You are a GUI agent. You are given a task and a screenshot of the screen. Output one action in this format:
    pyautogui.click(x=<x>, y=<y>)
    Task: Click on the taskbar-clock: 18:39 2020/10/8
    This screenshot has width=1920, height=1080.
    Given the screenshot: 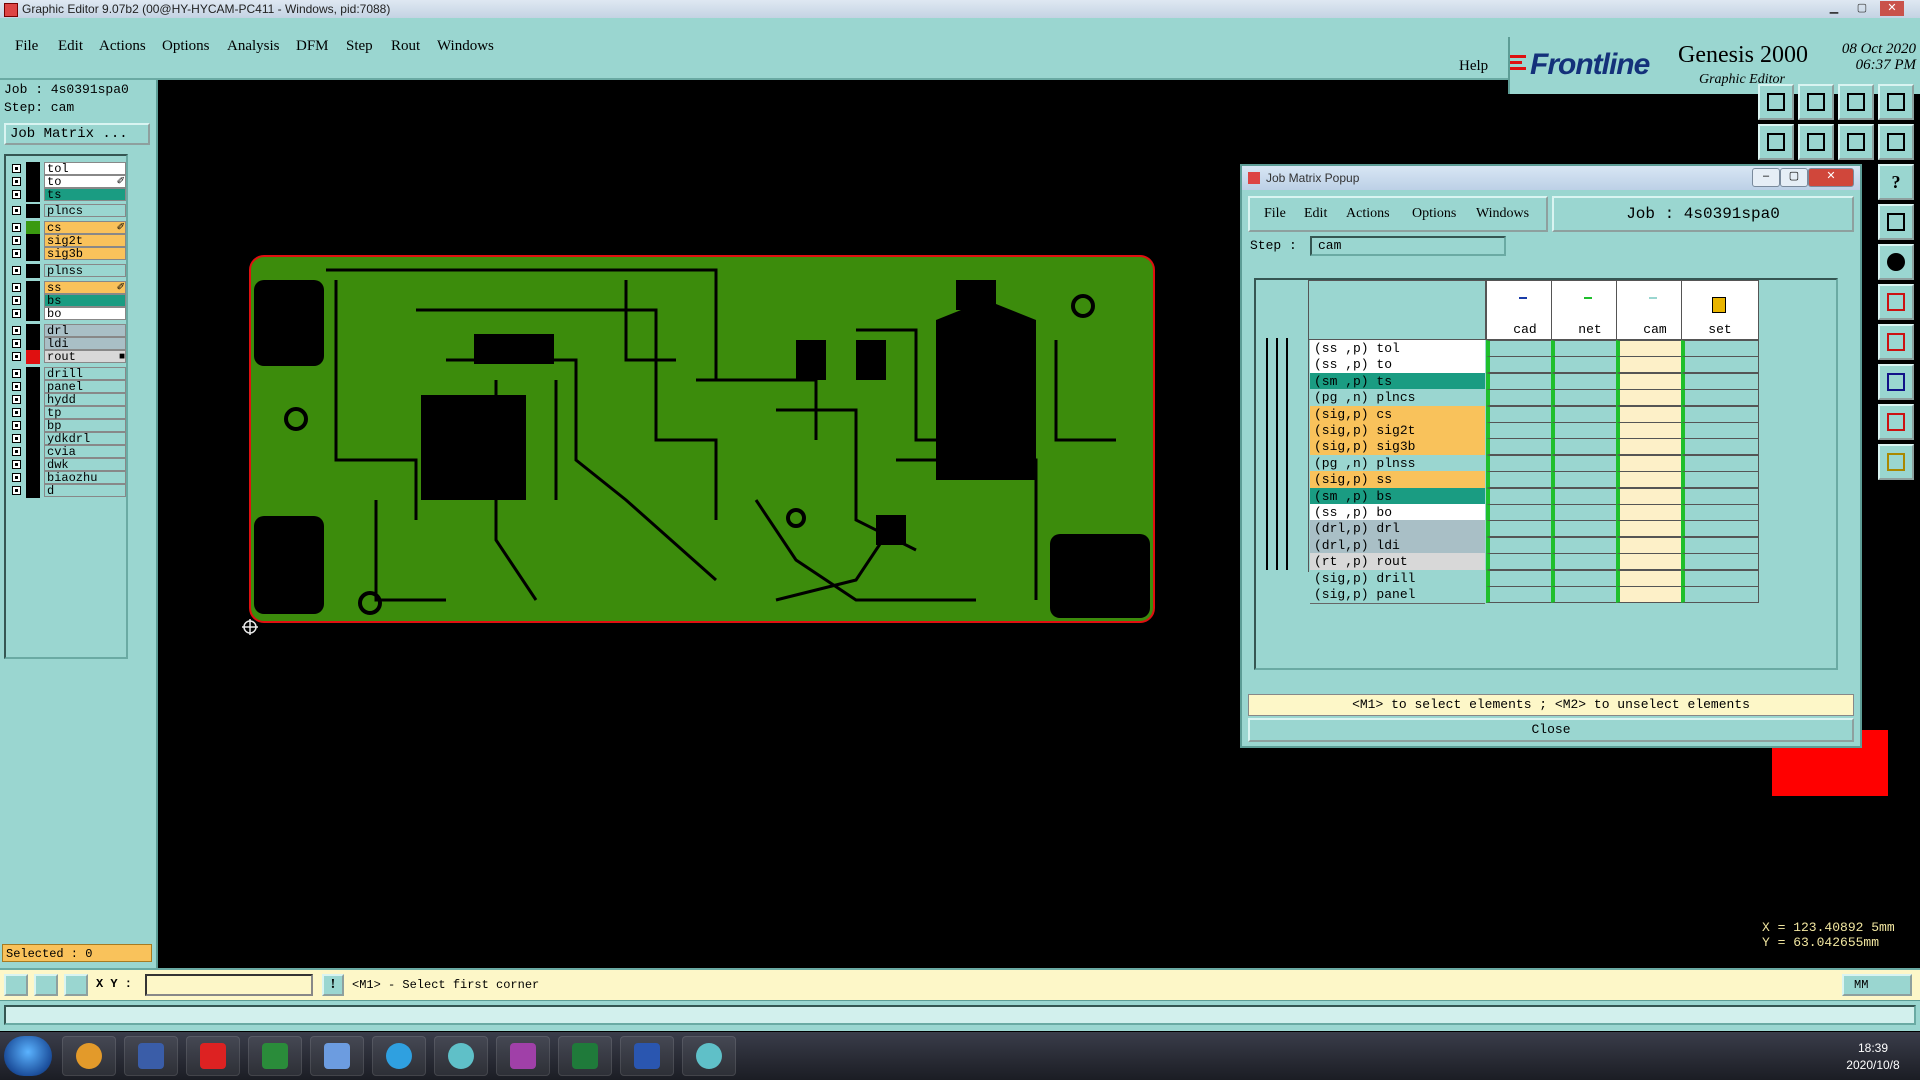 What is the action you would take?
    pyautogui.click(x=1873, y=1057)
    